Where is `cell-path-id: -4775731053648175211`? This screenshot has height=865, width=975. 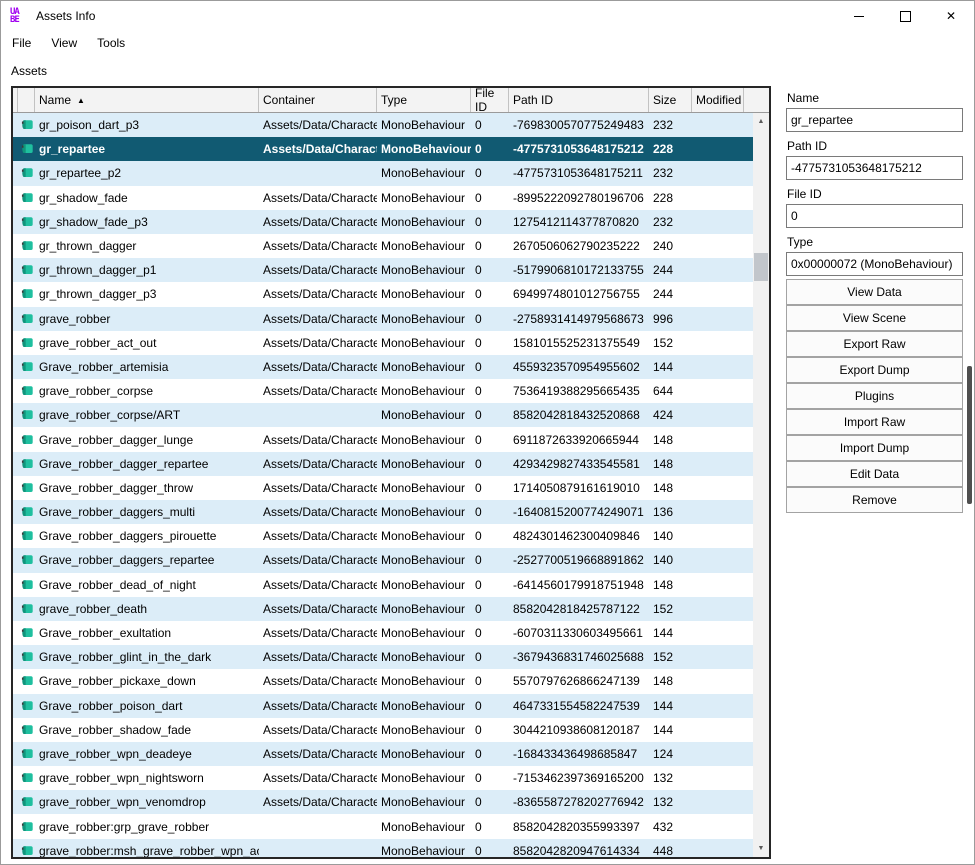 cell-path-id: -4775731053648175211 is located at coordinates (578, 173).